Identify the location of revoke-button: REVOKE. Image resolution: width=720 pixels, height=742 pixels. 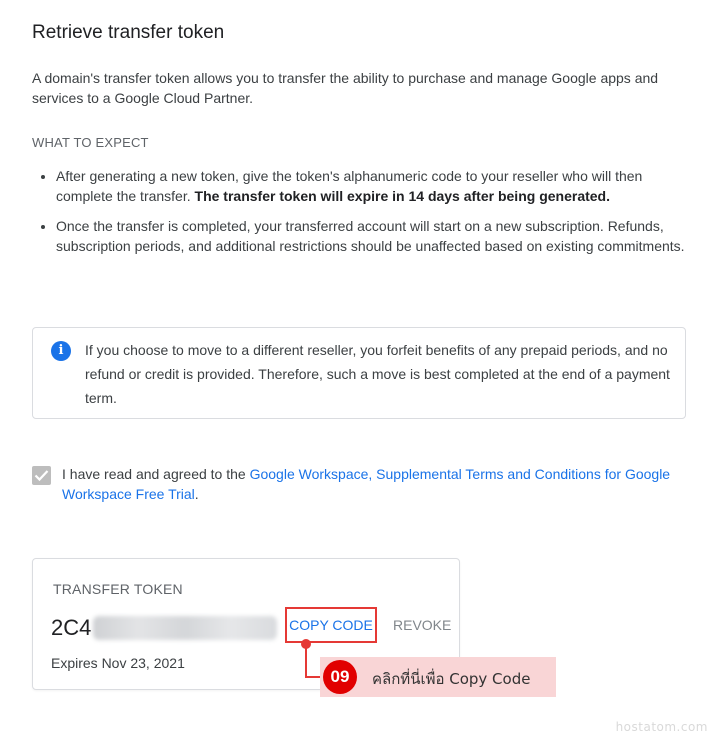
(422, 625).